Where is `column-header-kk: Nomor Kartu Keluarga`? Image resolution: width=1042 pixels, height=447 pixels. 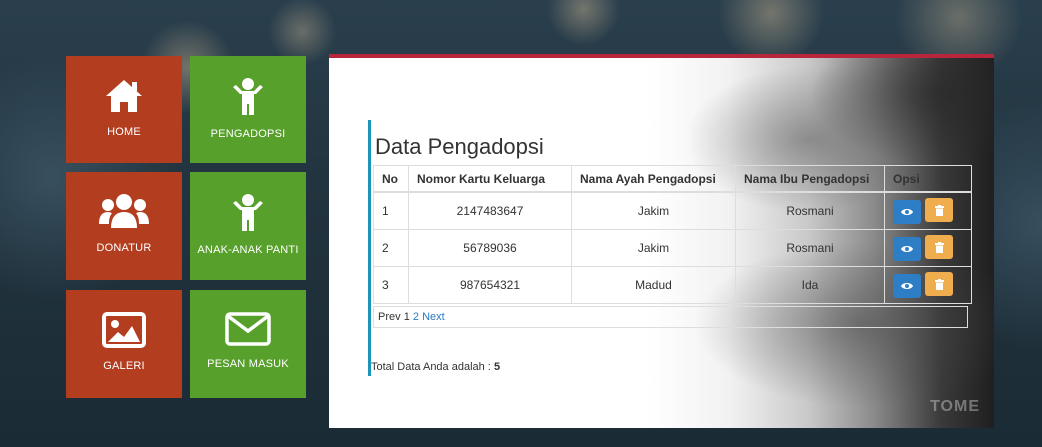
column-header-kk: Nomor Kartu Keluarga is located at coordinates (490, 179).